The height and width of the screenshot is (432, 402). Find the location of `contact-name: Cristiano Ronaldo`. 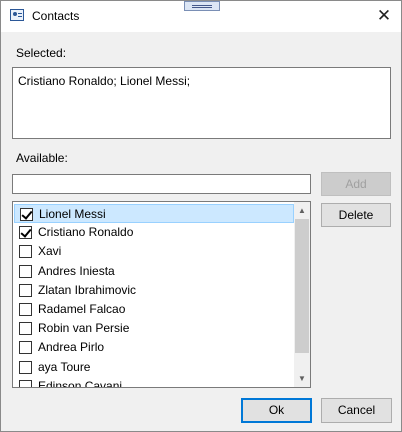

contact-name: Cristiano Ronaldo is located at coordinates (86, 232).